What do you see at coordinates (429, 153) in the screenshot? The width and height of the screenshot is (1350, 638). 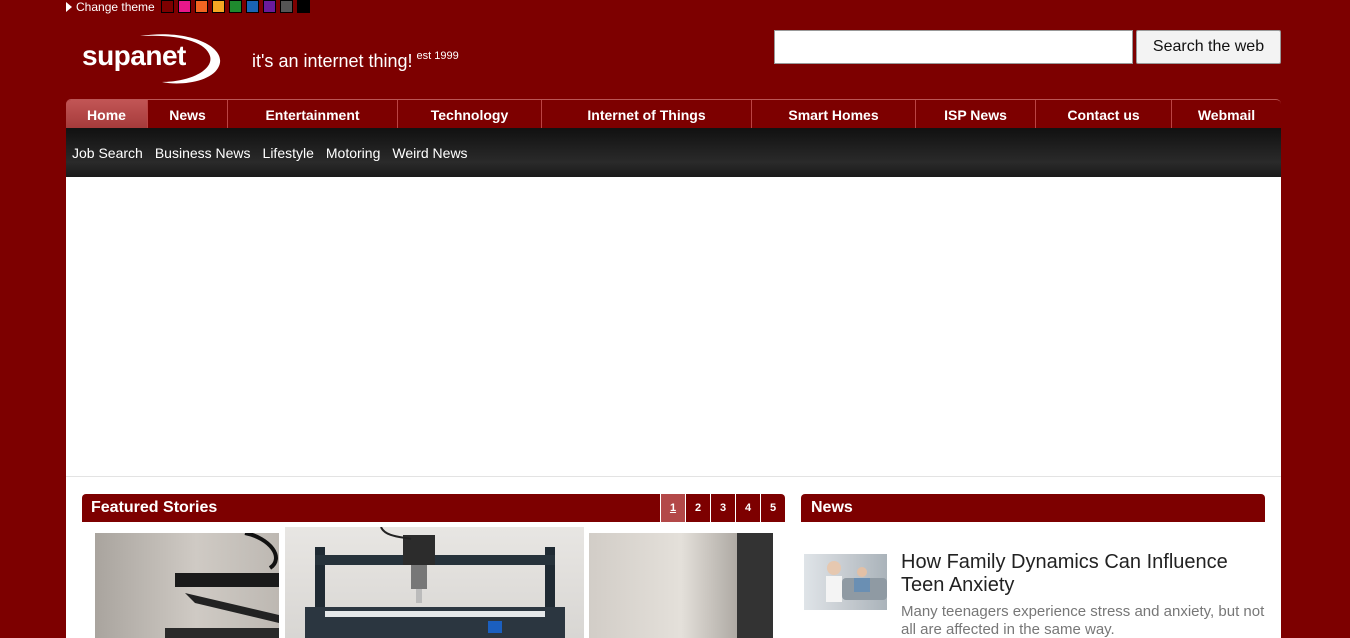 I see `subnav-weird-news: Weird News` at bounding box center [429, 153].